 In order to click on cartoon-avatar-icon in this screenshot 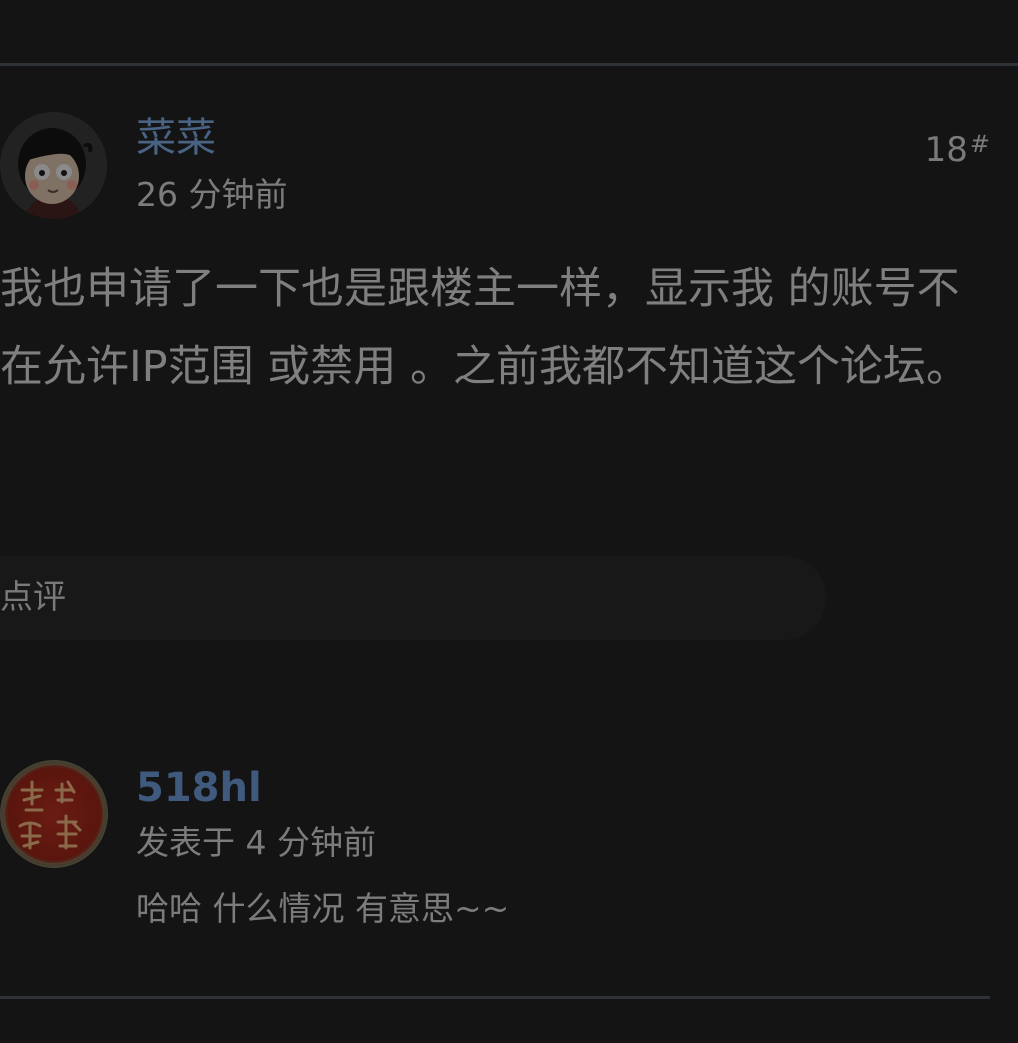, I will do `click(53, 165)`.